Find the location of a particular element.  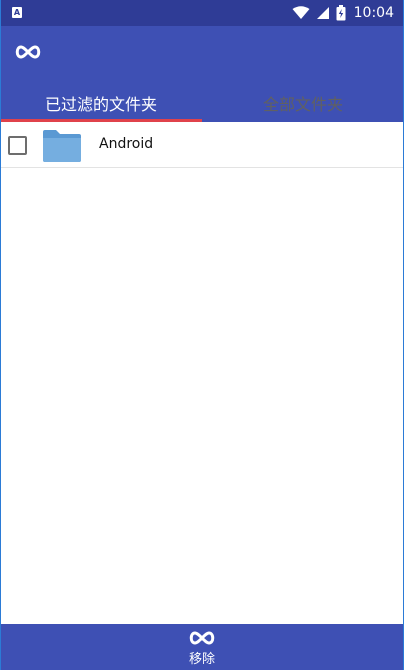

tab-label: 全部文件夹 is located at coordinates (302, 104).